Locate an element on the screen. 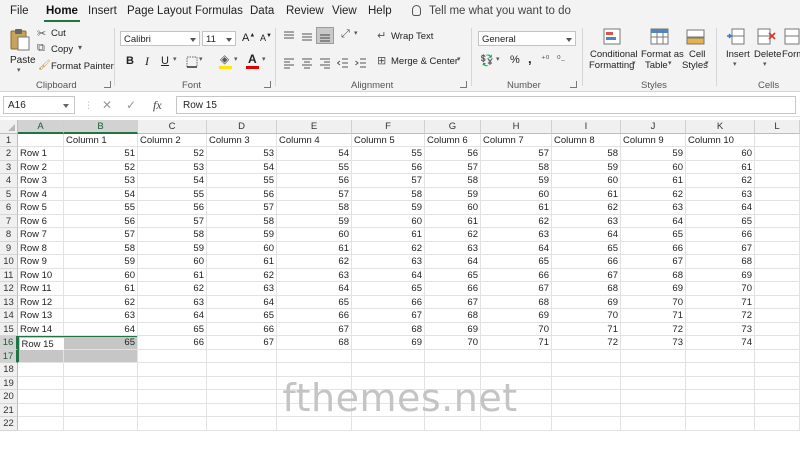 Image resolution: width=800 pixels, height=457 pixels. cell-a14: Row 13 is located at coordinates (41, 316).